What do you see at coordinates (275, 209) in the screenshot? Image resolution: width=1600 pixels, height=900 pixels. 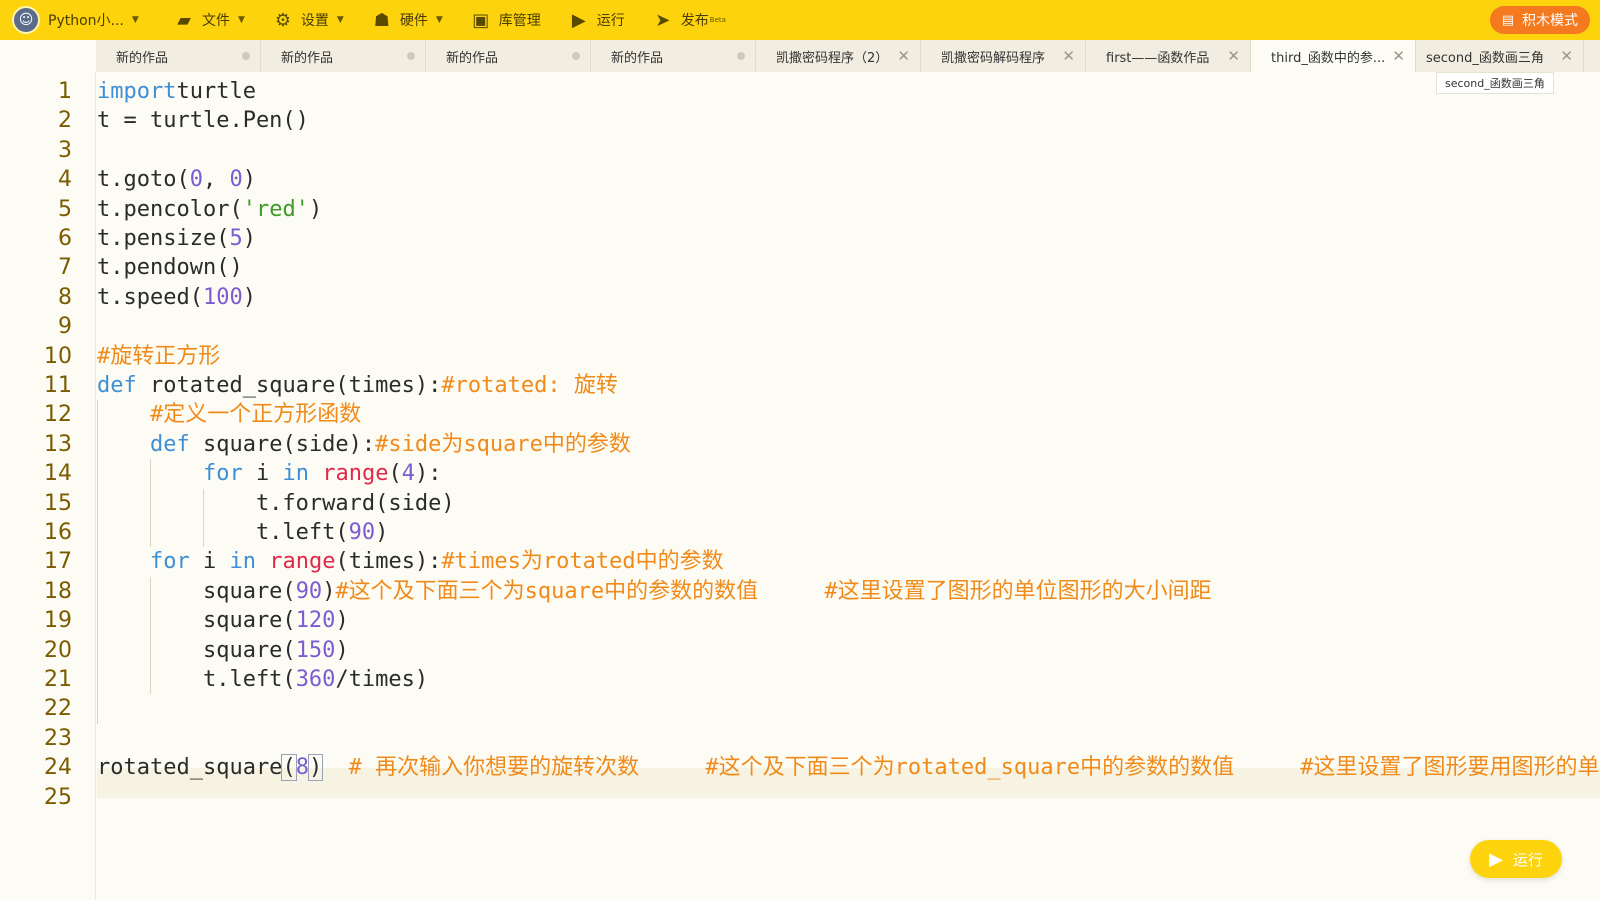 I see `code-token: 'red'` at bounding box center [275, 209].